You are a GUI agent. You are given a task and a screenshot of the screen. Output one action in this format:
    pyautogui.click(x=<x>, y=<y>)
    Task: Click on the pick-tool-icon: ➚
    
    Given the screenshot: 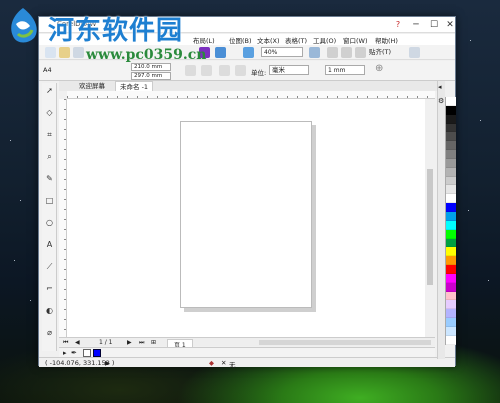 What is the action you would take?
    pyautogui.click(x=49, y=90)
    